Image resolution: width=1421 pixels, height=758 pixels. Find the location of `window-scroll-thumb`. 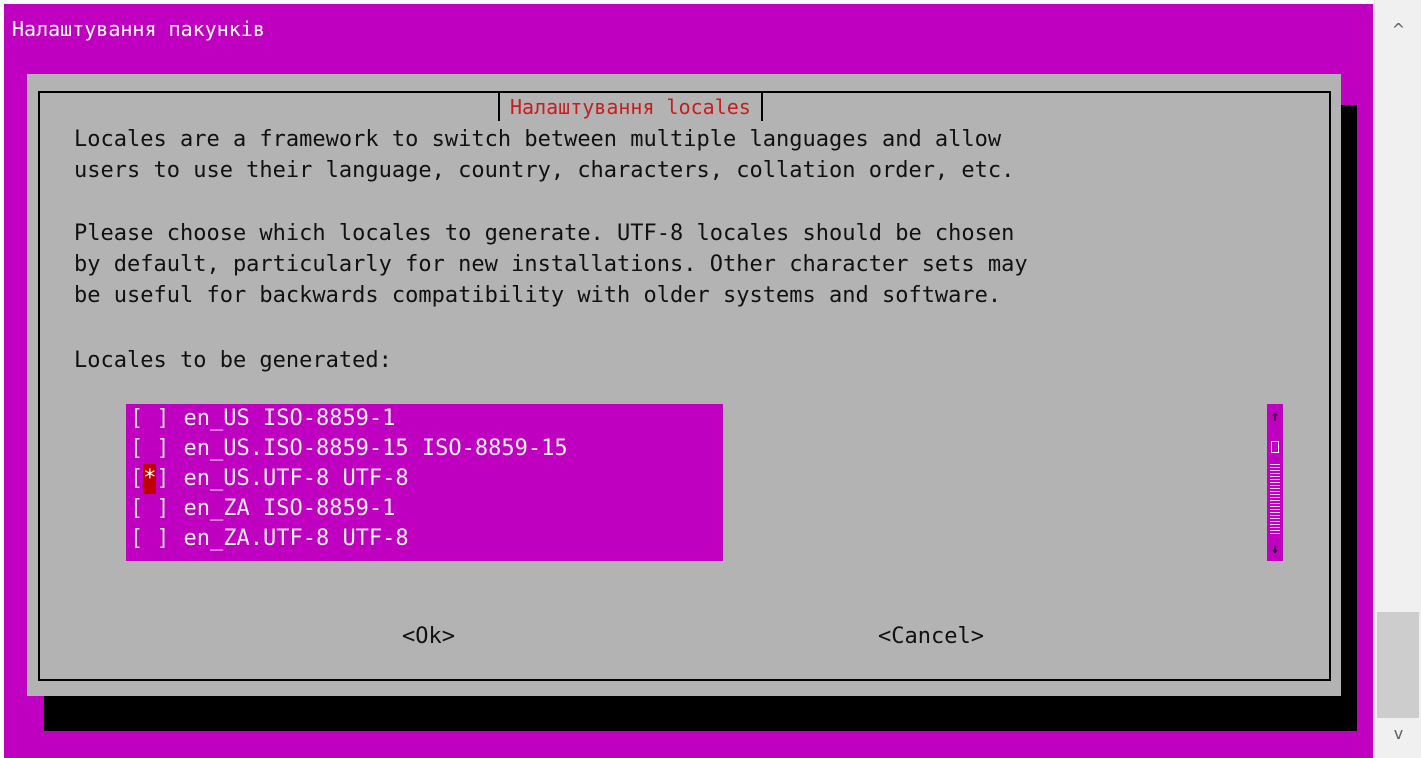

window-scroll-thumb is located at coordinates (1398, 665).